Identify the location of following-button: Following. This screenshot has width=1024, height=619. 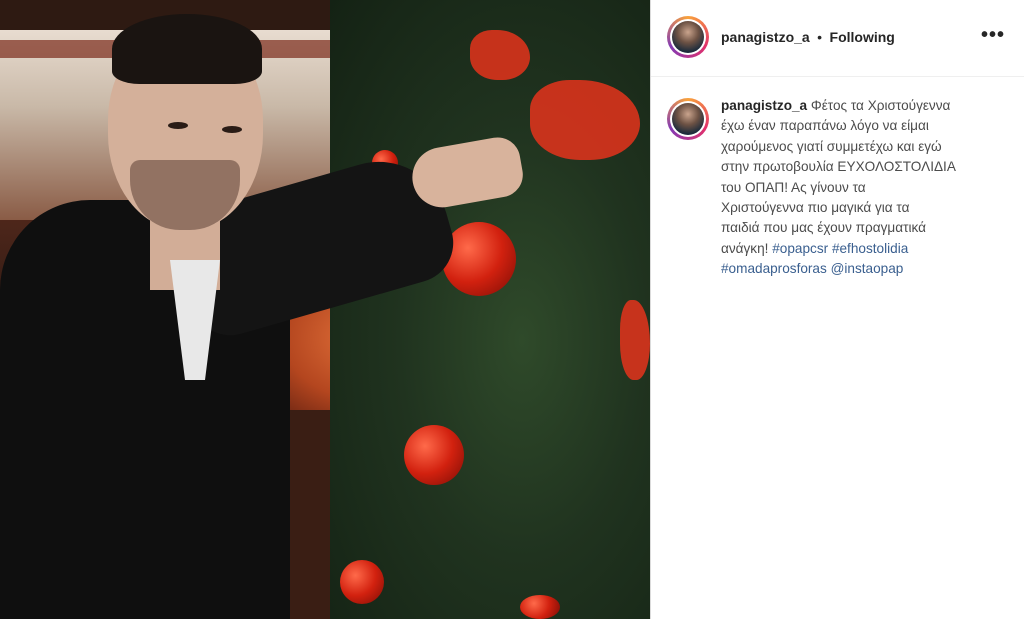
(862, 37).